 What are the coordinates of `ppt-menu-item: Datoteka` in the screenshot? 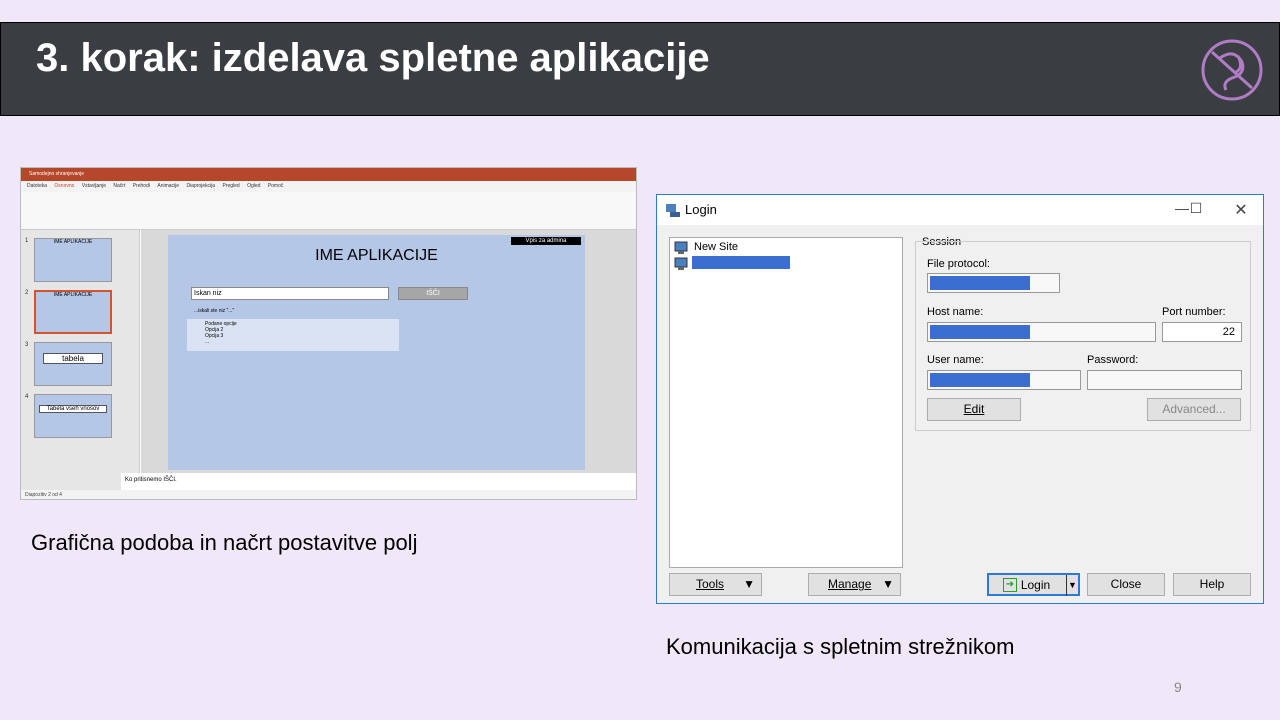 It's located at (37, 186).